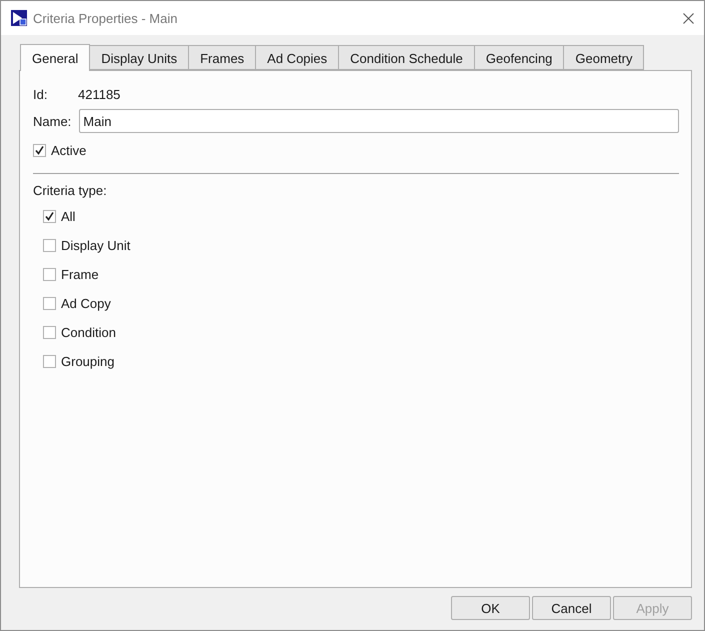  Describe the element at coordinates (40, 94) in the screenshot. I see `id-label: Id:` at that location.